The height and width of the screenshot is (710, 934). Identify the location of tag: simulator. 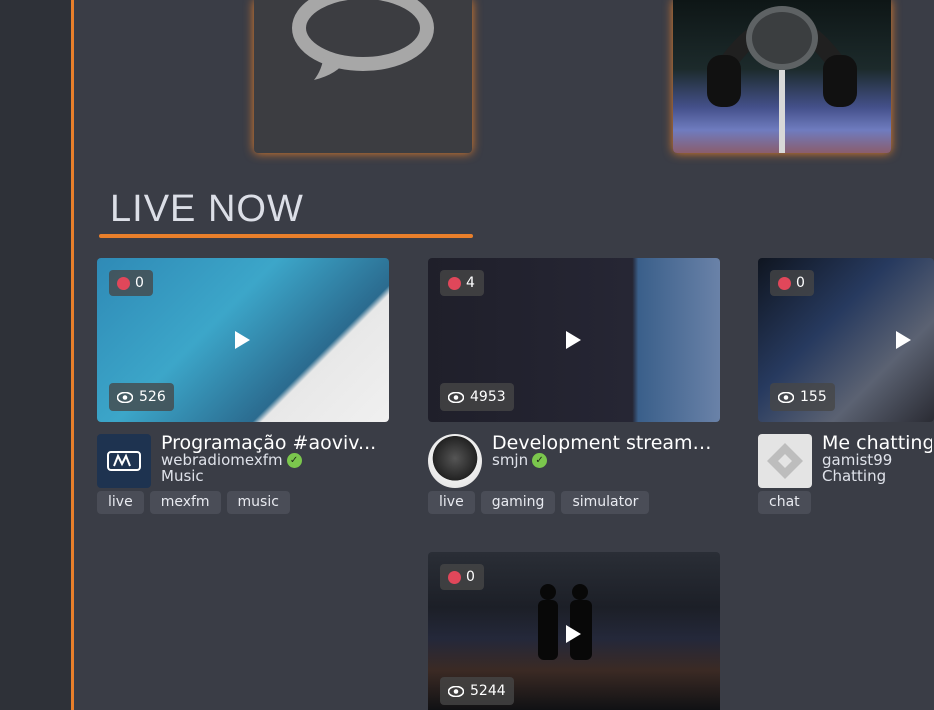
(605, 502).